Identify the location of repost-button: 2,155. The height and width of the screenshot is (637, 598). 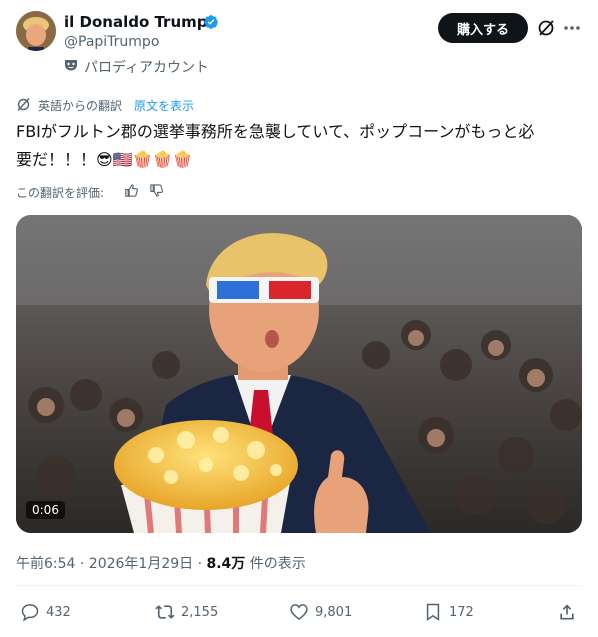
(186, 612).